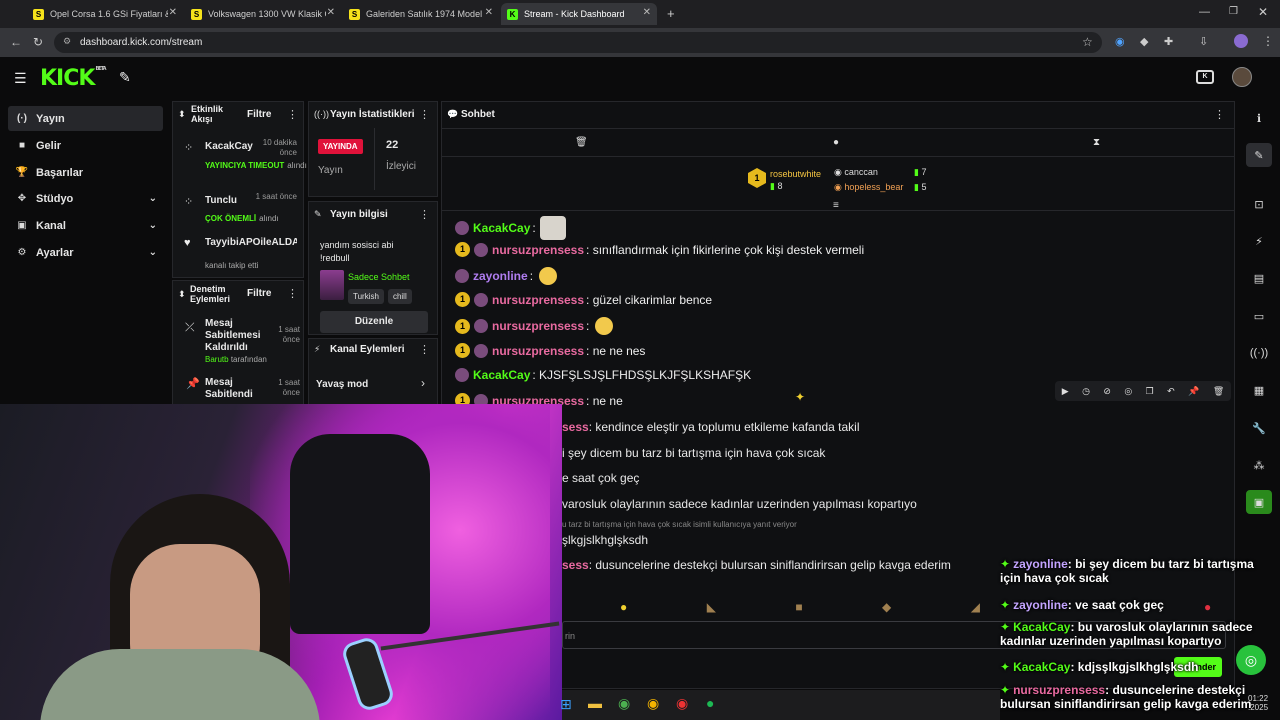 The image size is (1280, 720). What do you see at coordinates (1150, 391) in the screenshot?
I see `copy-icon: ❐` at bounding box center [1150, 391].